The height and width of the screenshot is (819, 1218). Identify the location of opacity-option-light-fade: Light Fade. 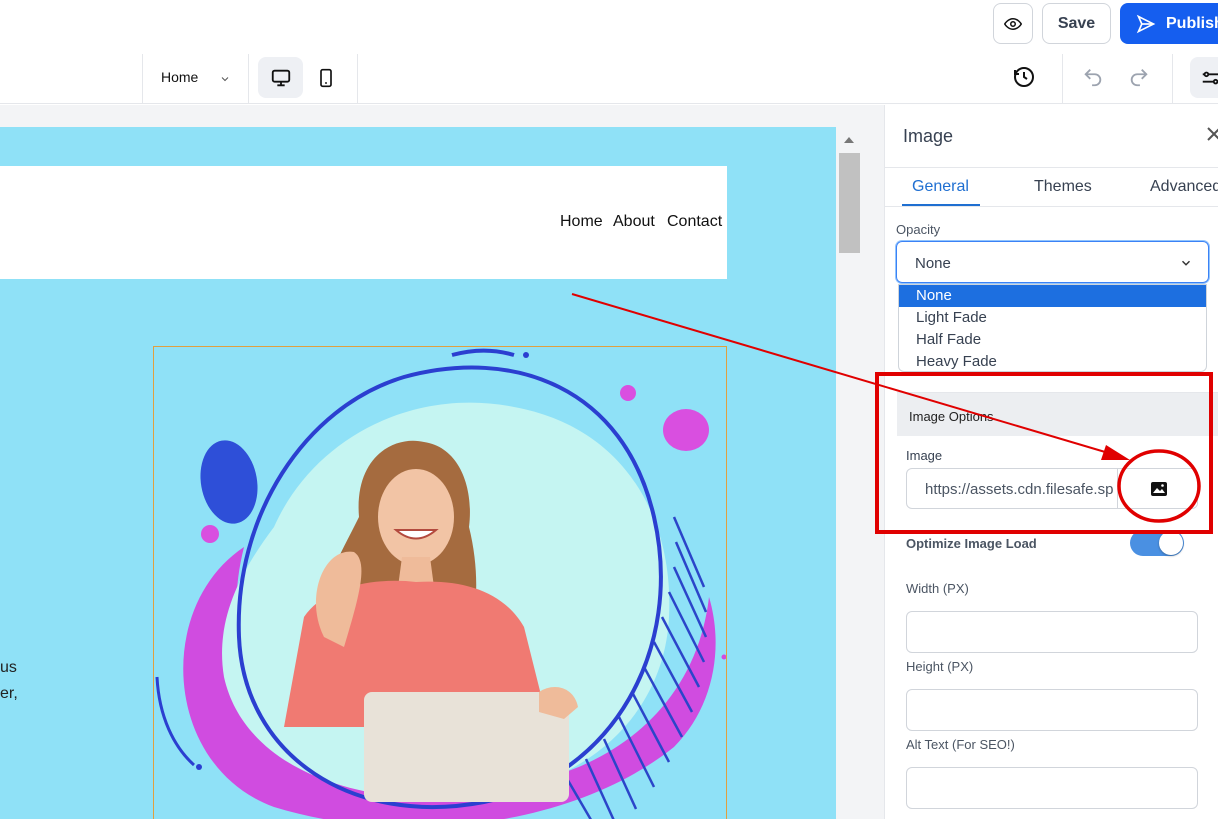
(1052, 318).